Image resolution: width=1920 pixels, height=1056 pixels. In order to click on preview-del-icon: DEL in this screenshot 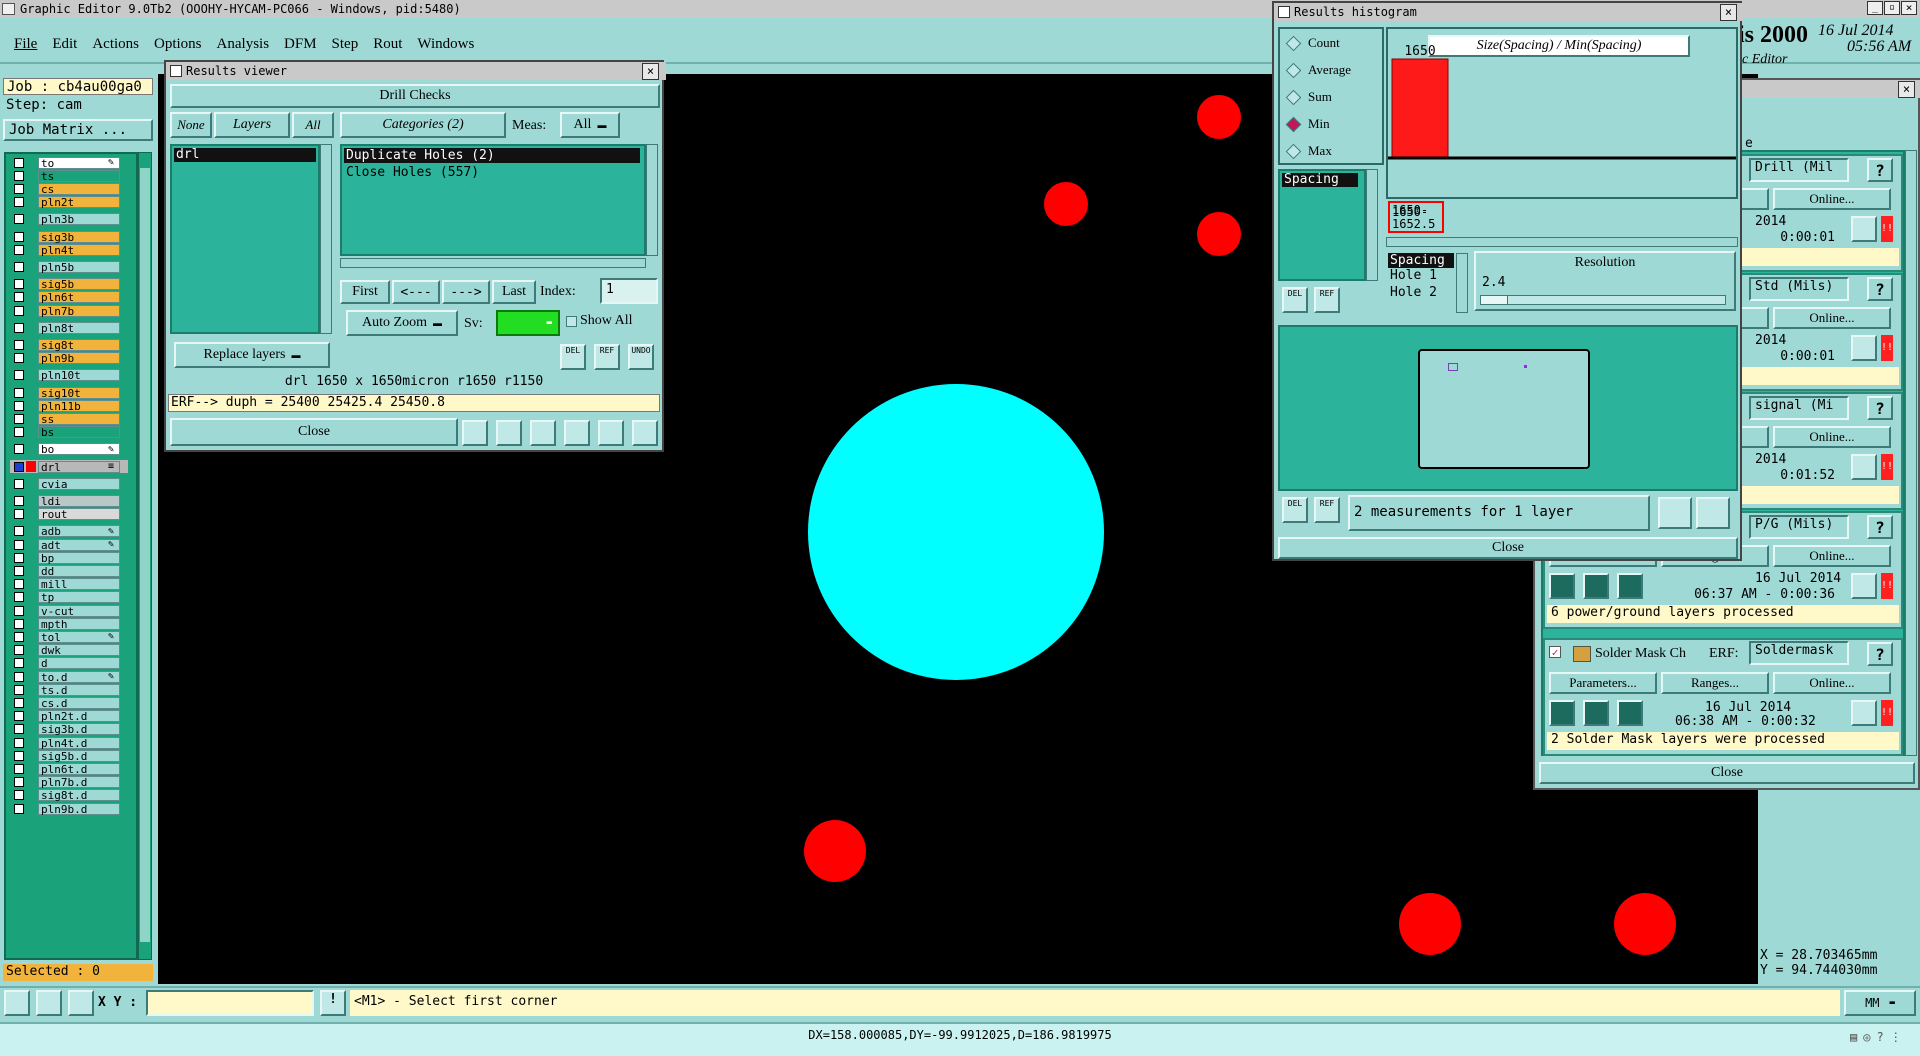, I will do `click(1295, 510)`.